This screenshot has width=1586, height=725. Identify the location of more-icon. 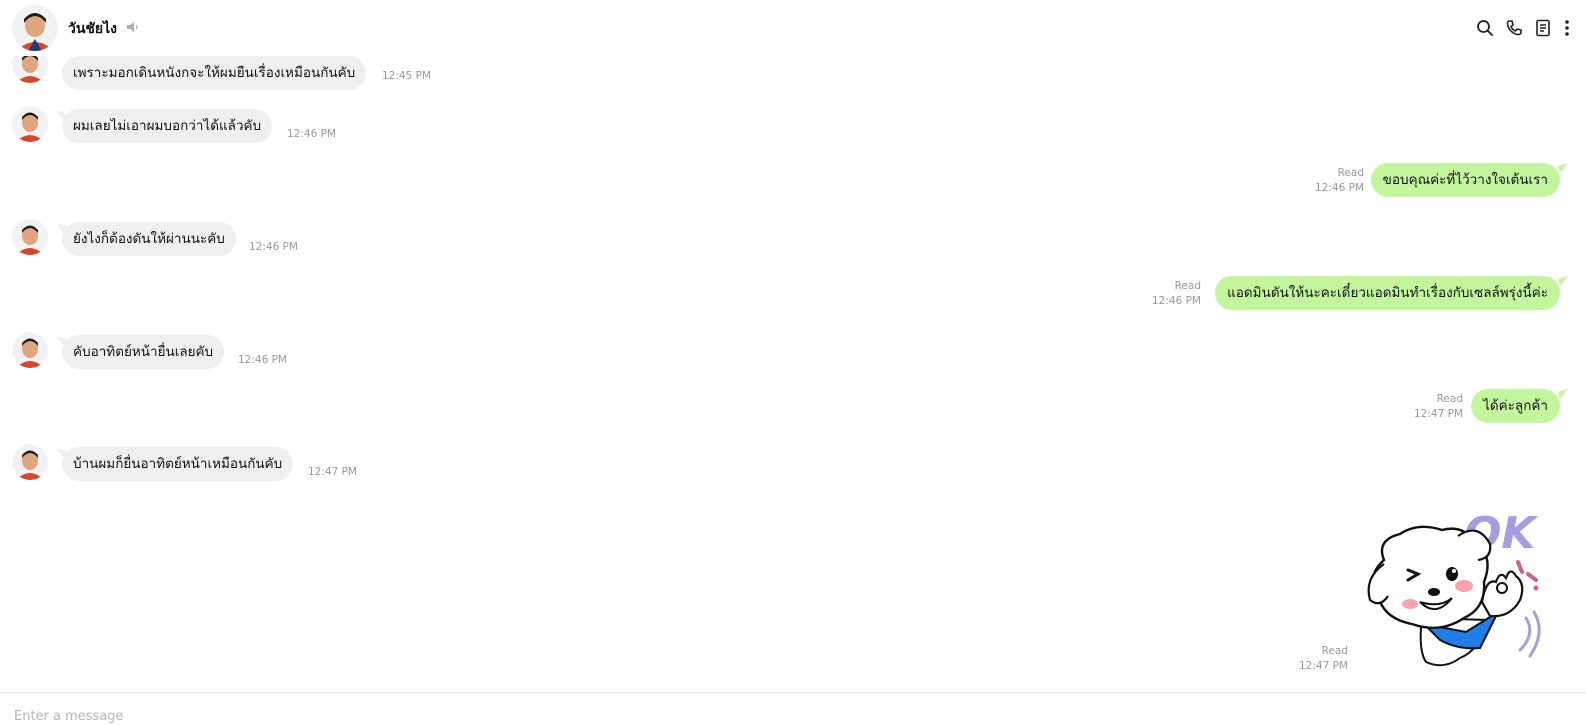
(1567, 28).